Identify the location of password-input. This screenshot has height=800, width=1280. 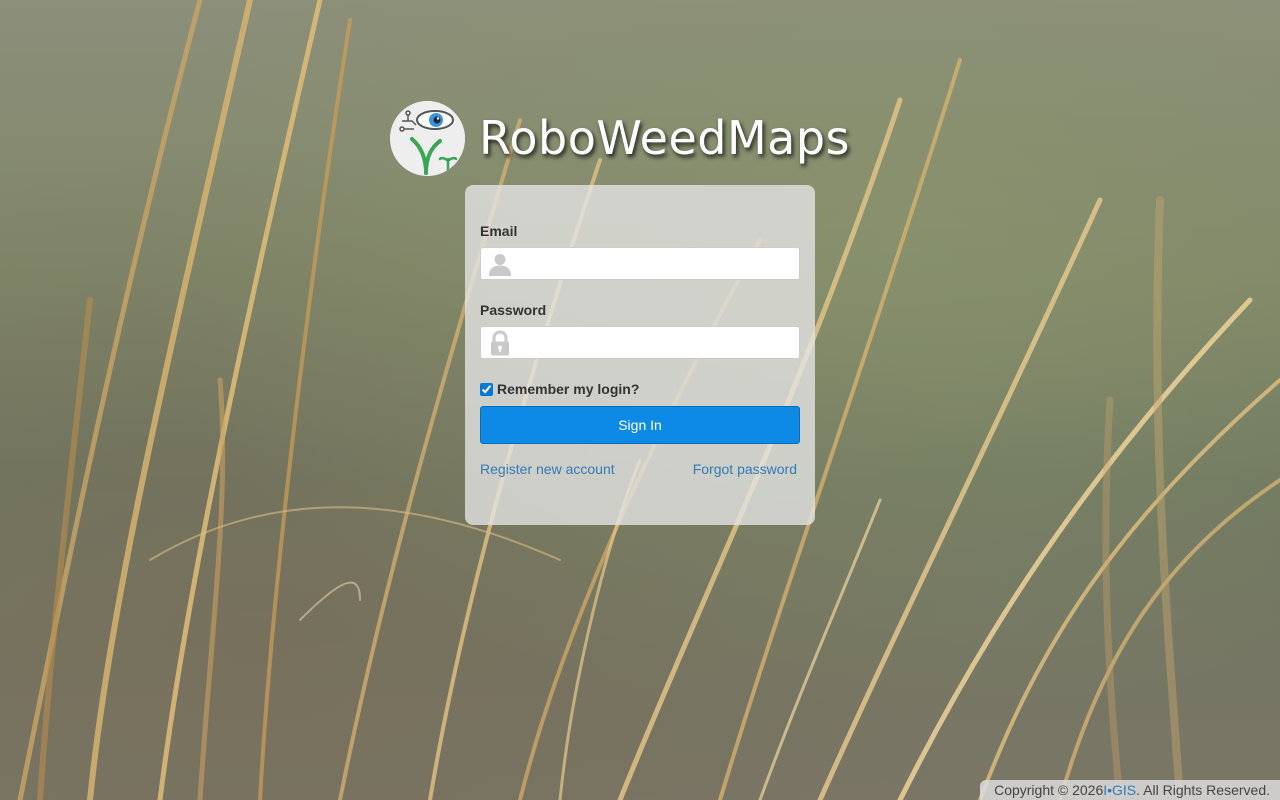
(658, 343).